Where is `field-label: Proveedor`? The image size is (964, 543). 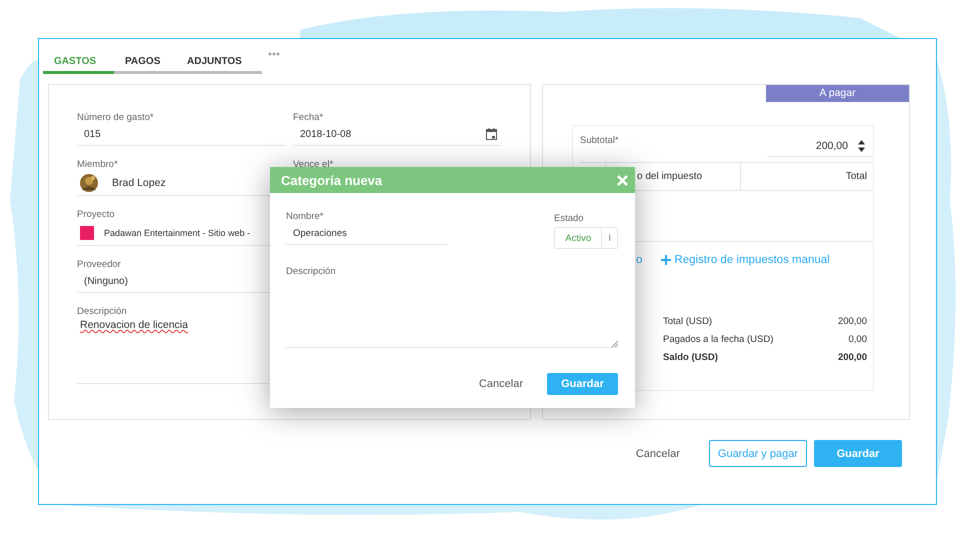
field-label: Proveedor is located at coordinates (99, 264).